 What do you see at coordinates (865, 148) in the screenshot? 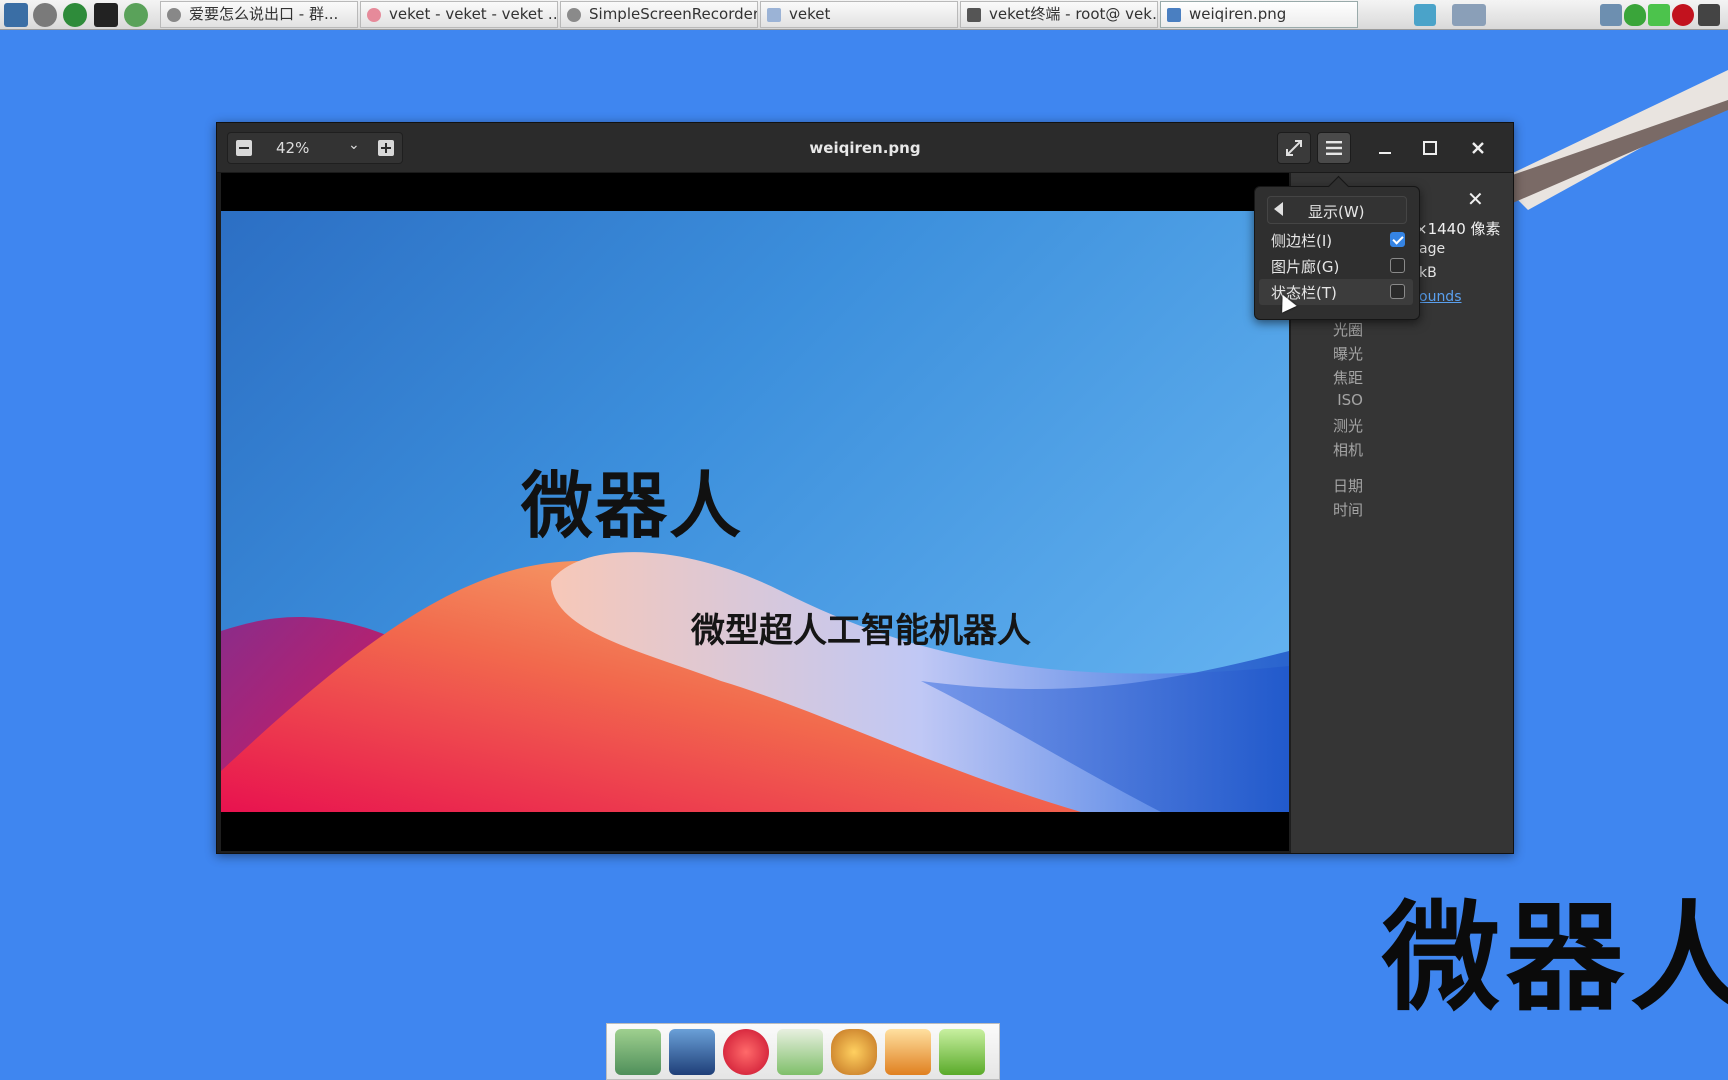
I see `headerbar: 42% ⌄ weiqiren.png` at bounding box center [865, 148].